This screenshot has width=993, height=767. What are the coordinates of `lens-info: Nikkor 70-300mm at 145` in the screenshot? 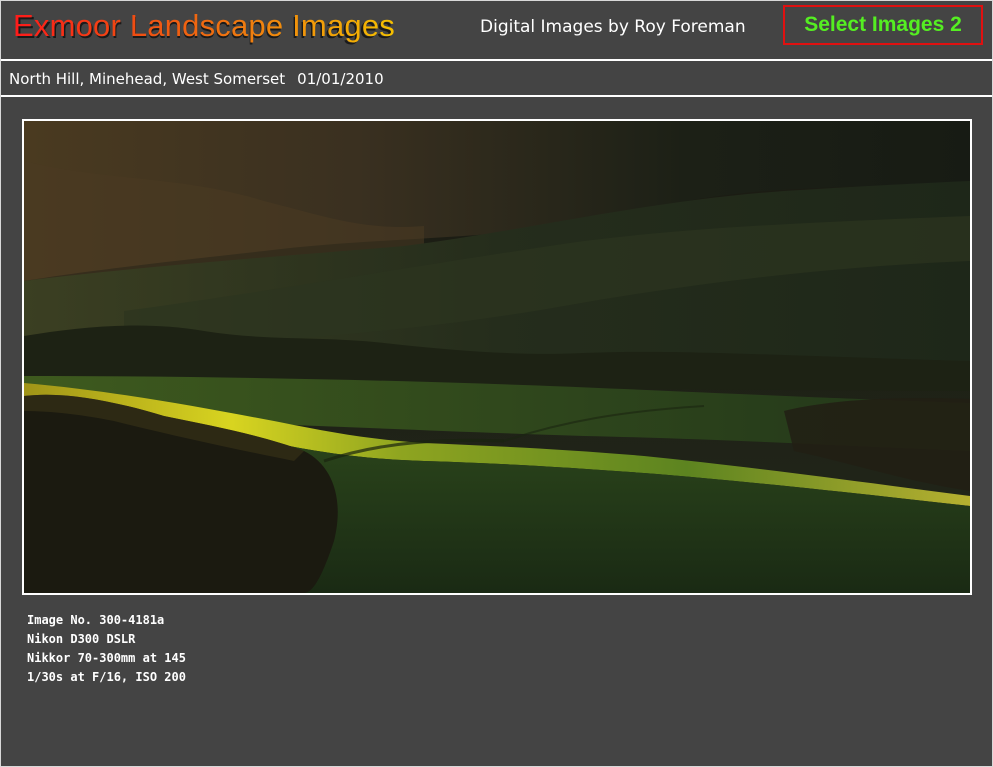 It's located at (106, 658).